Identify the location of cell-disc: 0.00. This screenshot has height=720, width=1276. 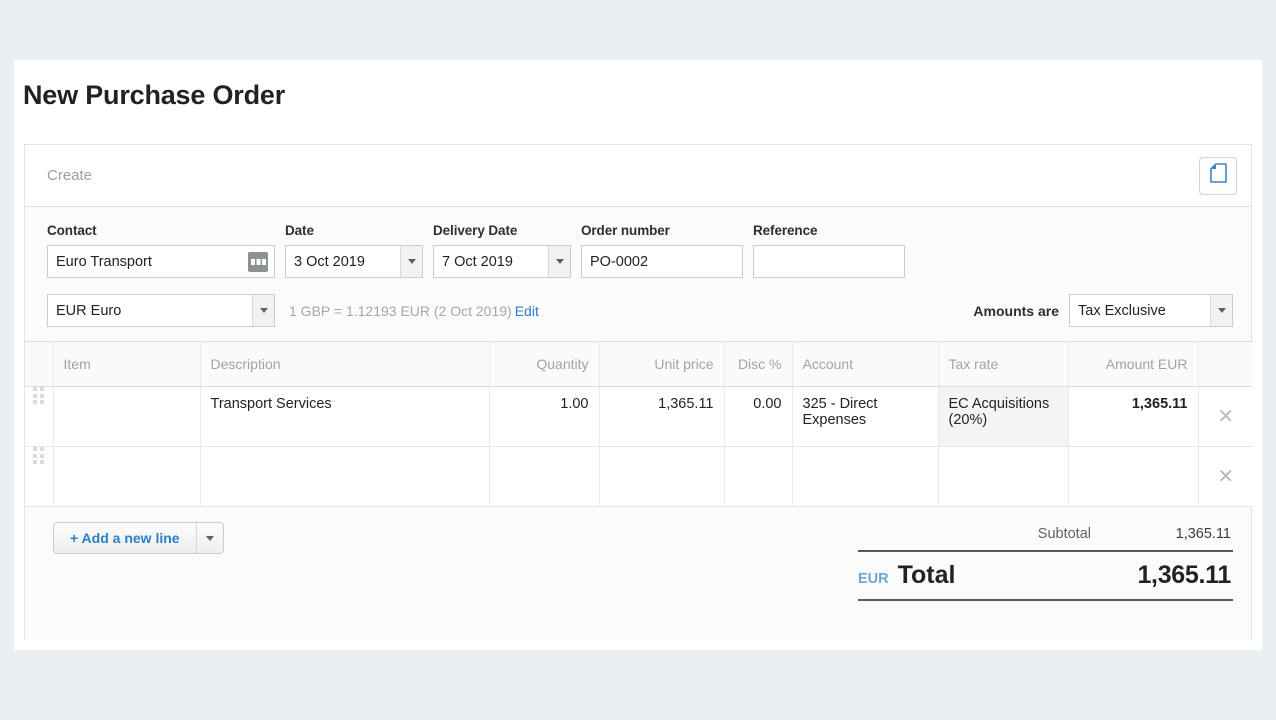
(758, 416).